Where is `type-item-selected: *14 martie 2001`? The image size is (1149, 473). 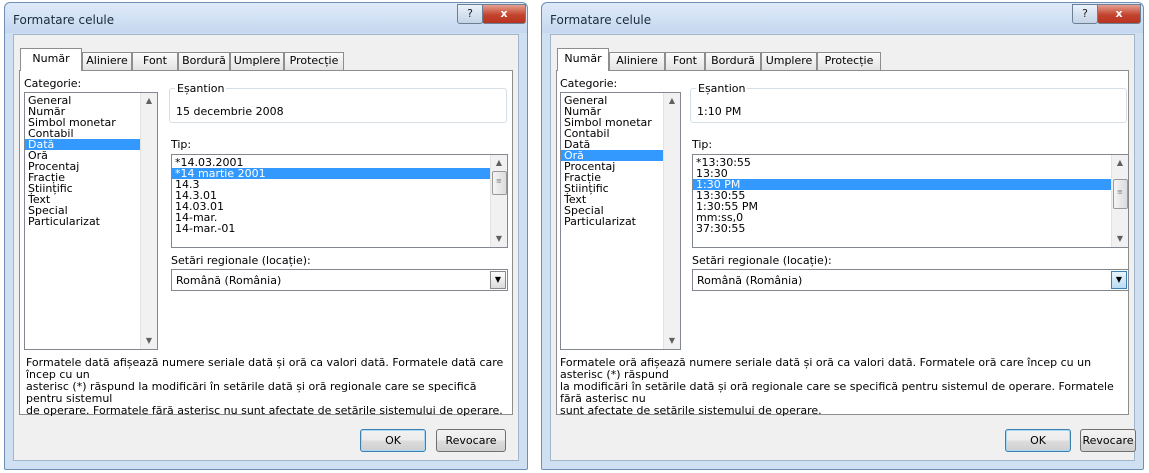
type-item-selected: *14 martie 2001 is located at coordinates (331, 173).